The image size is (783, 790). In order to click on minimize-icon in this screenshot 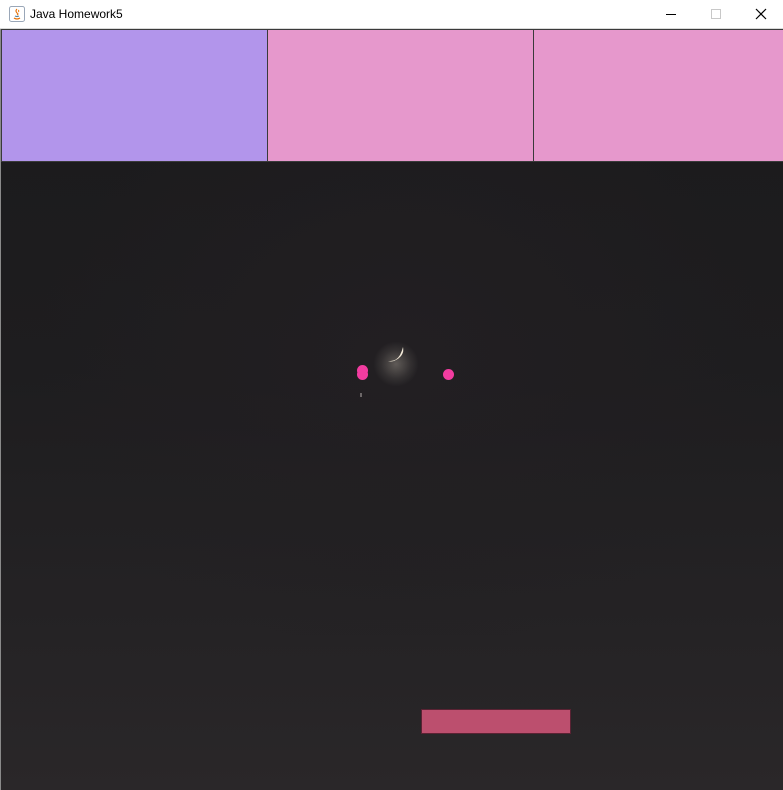, I will do `click(670, 14)`.